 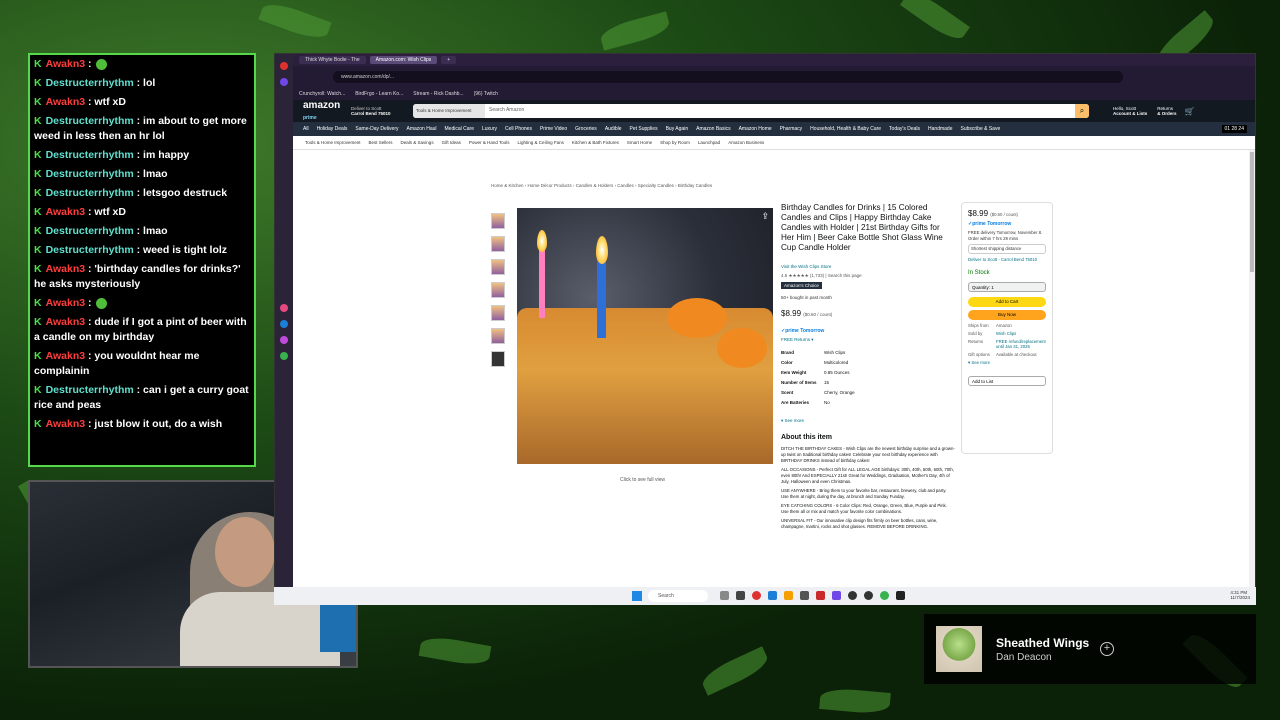 What do you see at coordinates (755, 129) in the screenshot?
I see `nav-item: Amazon Home` at bounding box center [755, 129].